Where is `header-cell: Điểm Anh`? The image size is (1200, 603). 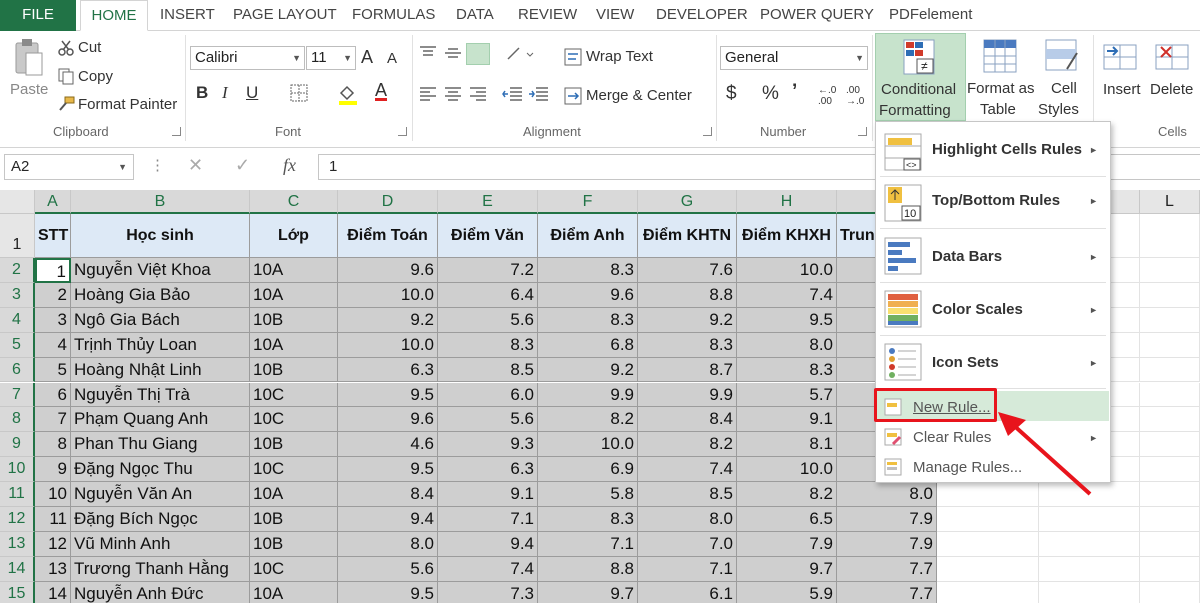
header-cell: Điểm Anh is located at coordinates (588, 236).